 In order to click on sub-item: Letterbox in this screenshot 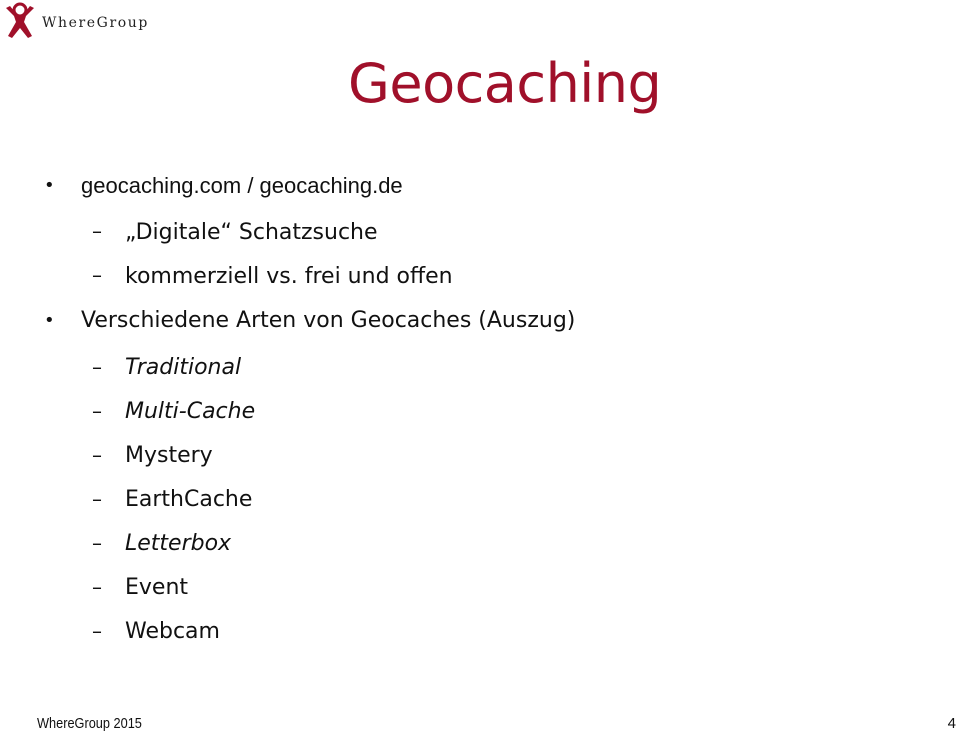, I will do `click(178, 543)`.